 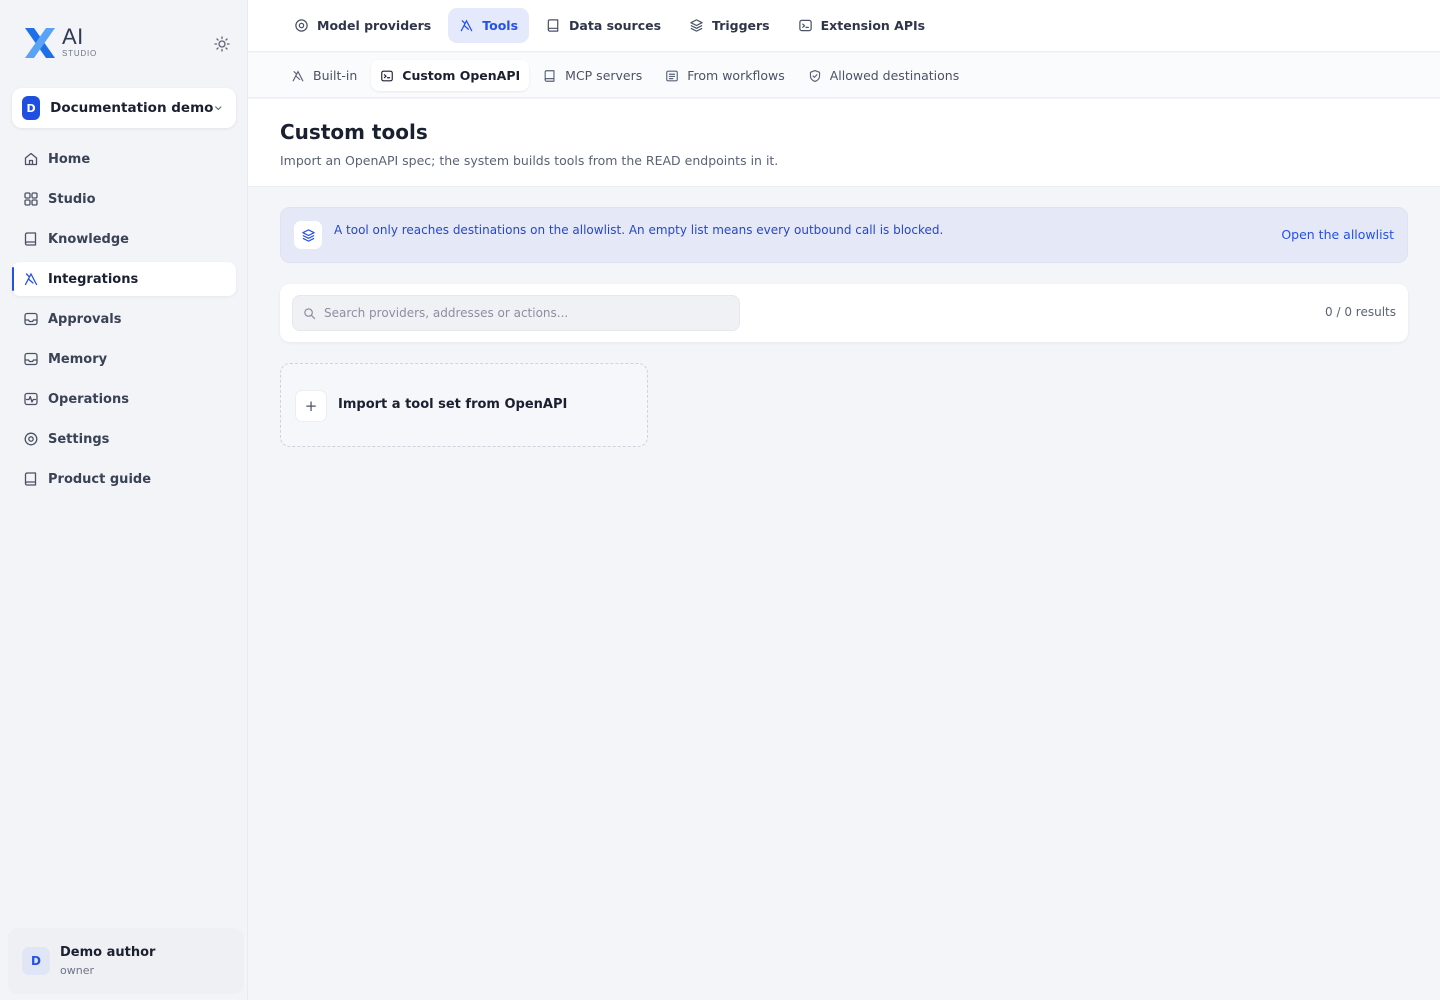 I want to click on sun-icon, so click(x=222, y=44).